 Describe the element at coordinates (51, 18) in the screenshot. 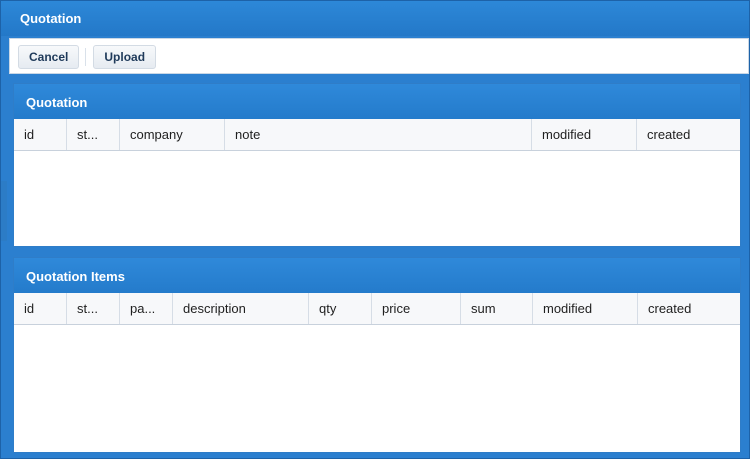

I see `window-title: Quotation` at that location.